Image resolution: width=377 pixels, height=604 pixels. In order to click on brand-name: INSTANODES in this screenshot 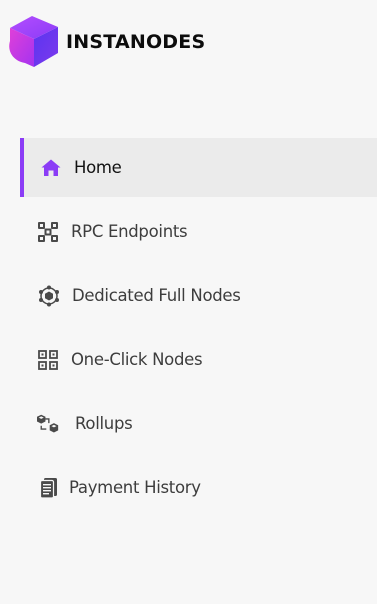, I will do `click(136, 41)`.